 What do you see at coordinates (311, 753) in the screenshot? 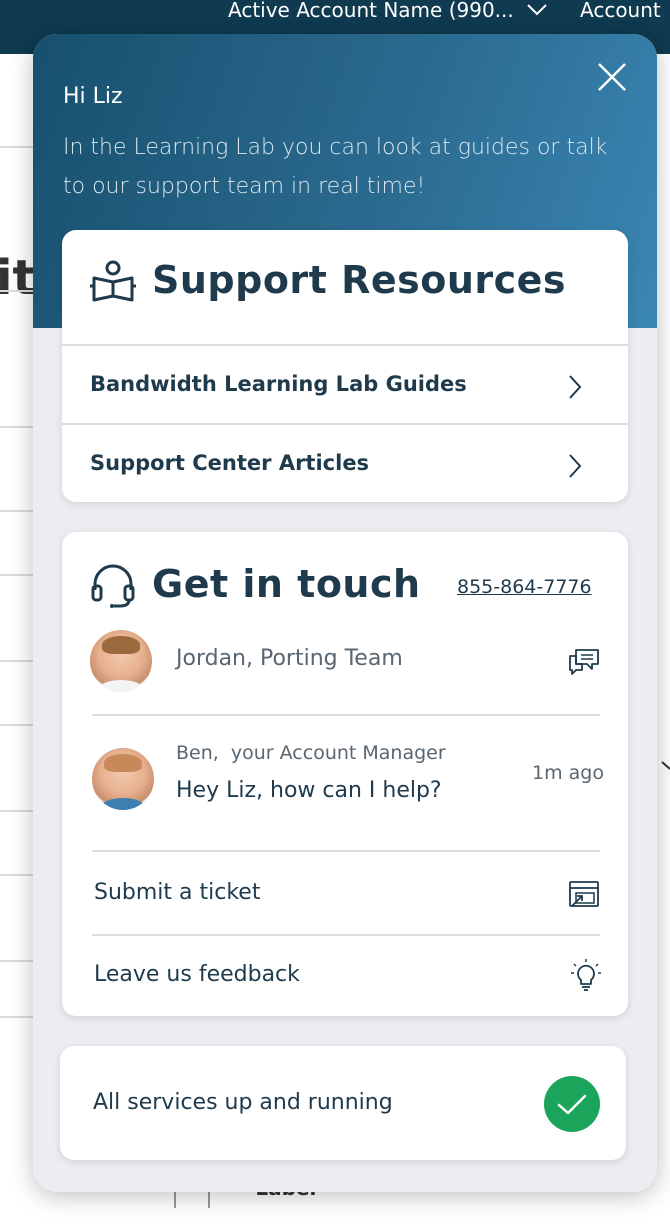
I see `contact-name: Ben, your Account Manager` at bounding box center [311, 753].